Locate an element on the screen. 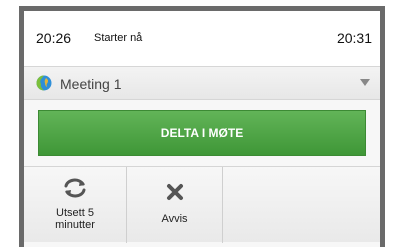 Image resolution: width=404 pixels, height=247 pixels. refresh-icon is located at coordinates (75, 188).